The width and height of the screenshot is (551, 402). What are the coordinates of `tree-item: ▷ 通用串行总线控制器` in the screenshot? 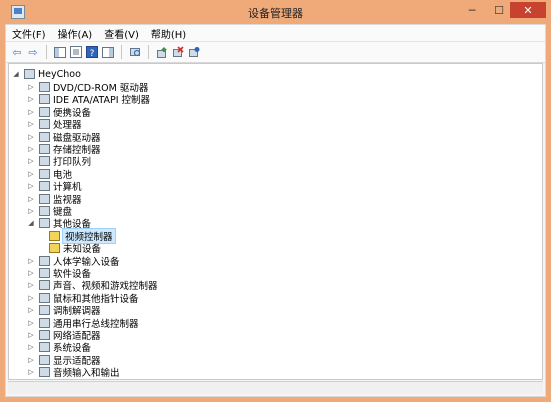 It's located at (83, 323).